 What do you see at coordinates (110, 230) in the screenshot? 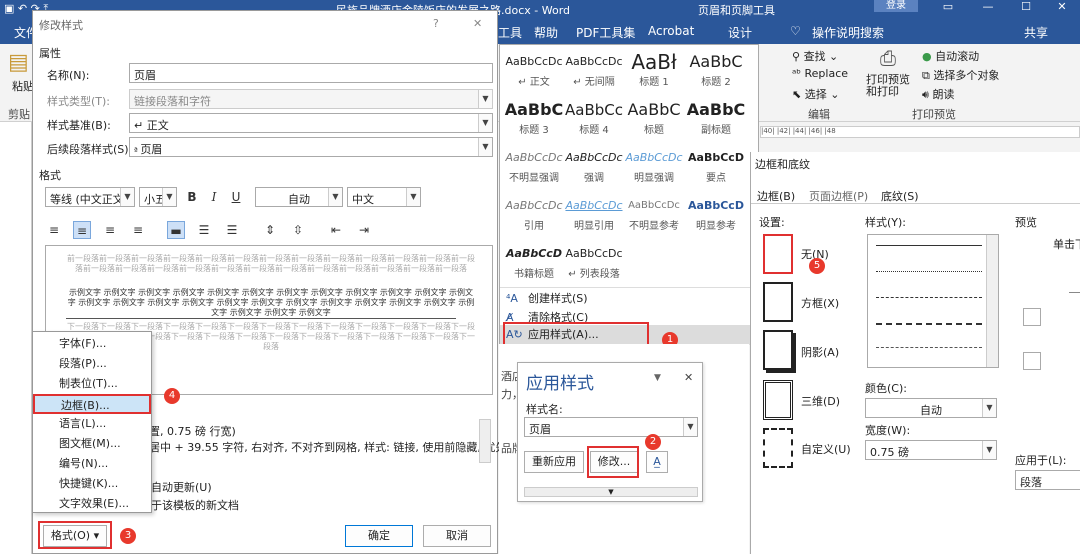
I see `align-right-icon: ≡` at bounding box center [110, 230].